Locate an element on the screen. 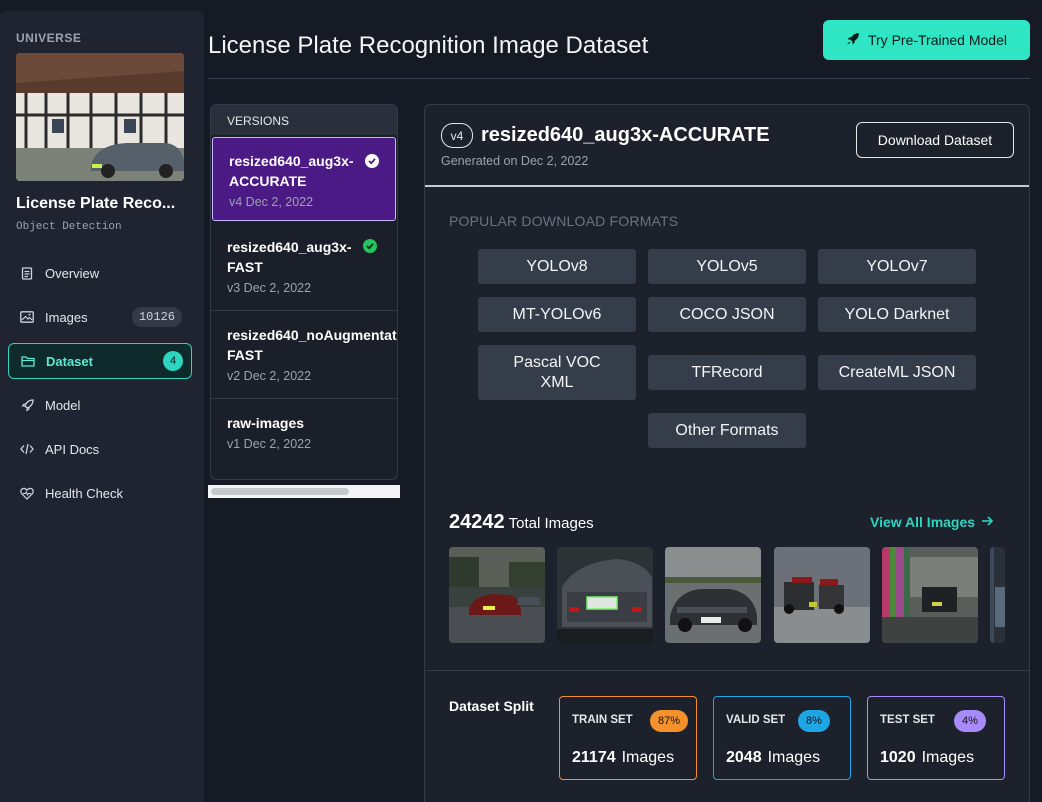 The height and width of the screenshot is (802, 1042). split-count: 2048 Images is located at coordinates (773, 758).